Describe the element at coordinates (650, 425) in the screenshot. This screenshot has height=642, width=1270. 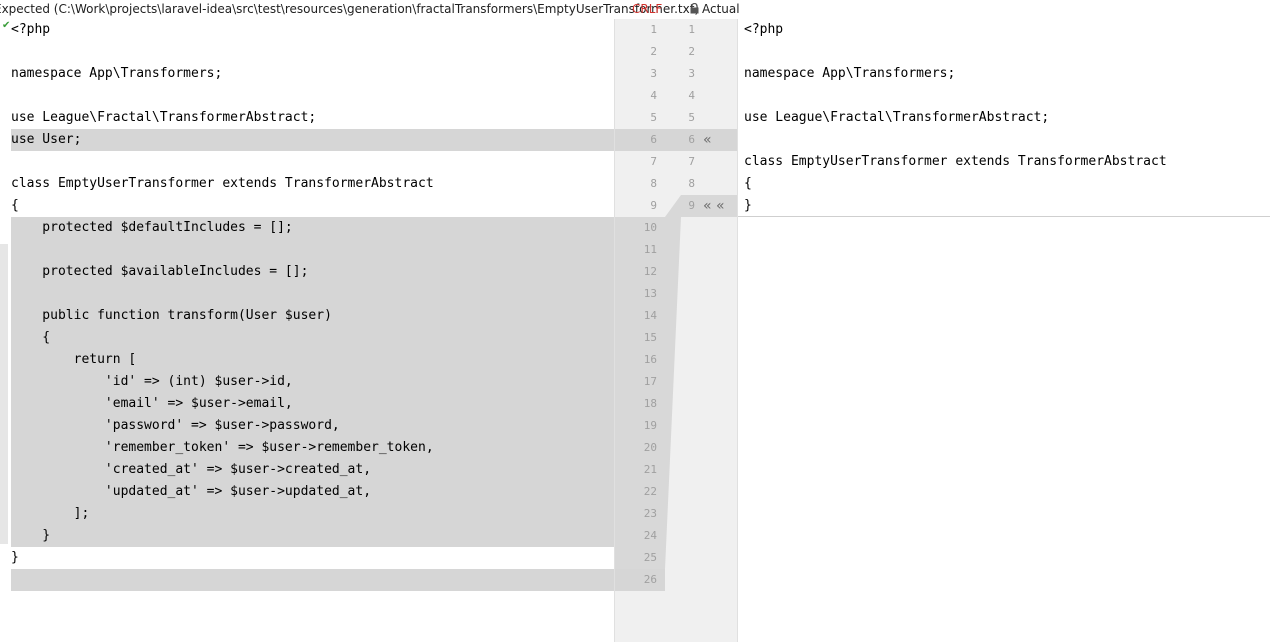
I see `left-line-number: 19` at that location.